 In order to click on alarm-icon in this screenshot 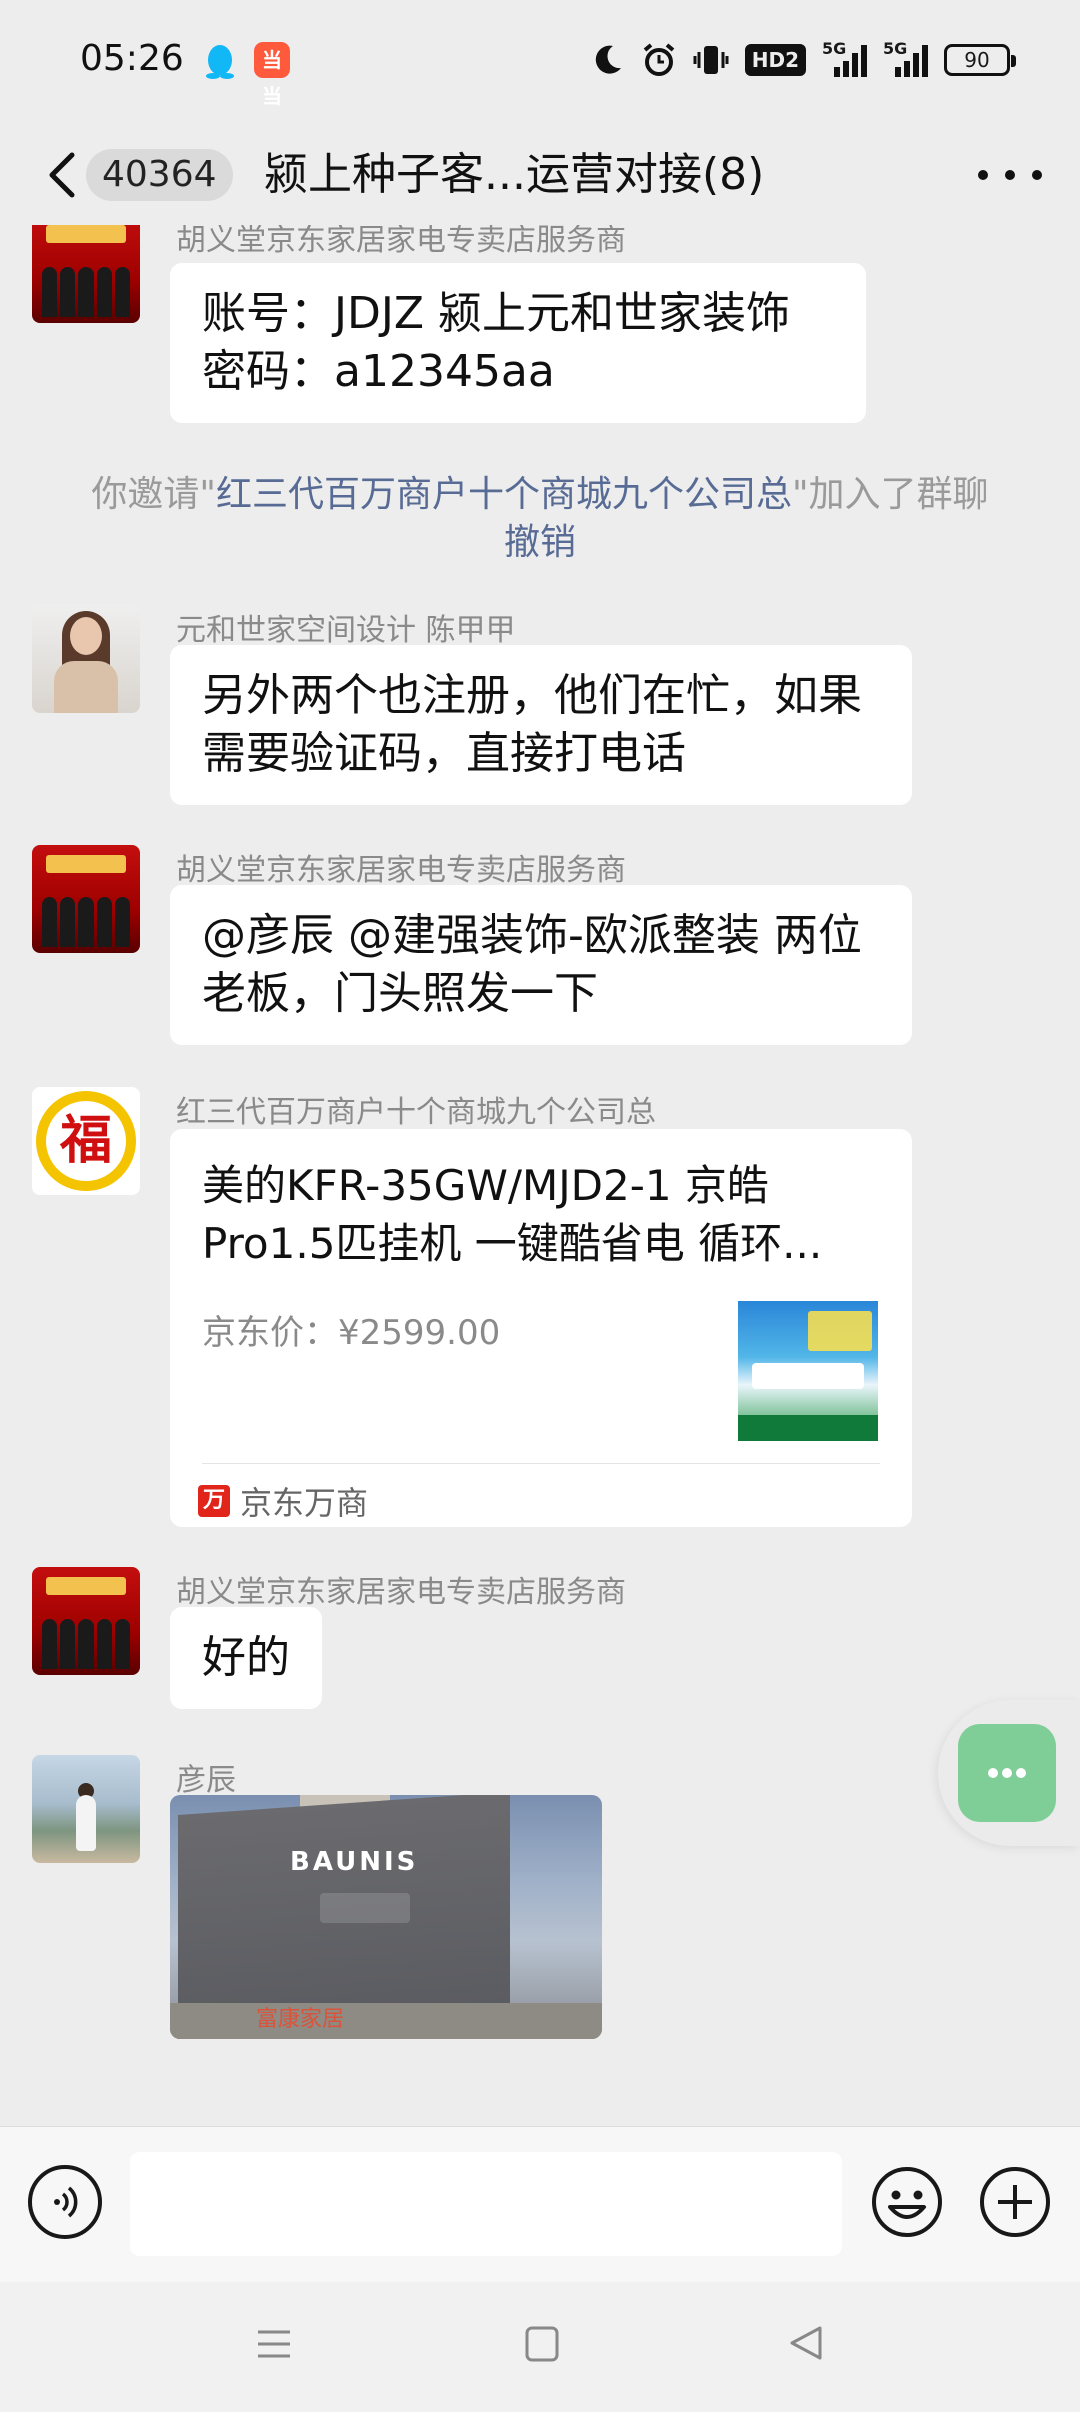, I will do `click(659, 59)`.